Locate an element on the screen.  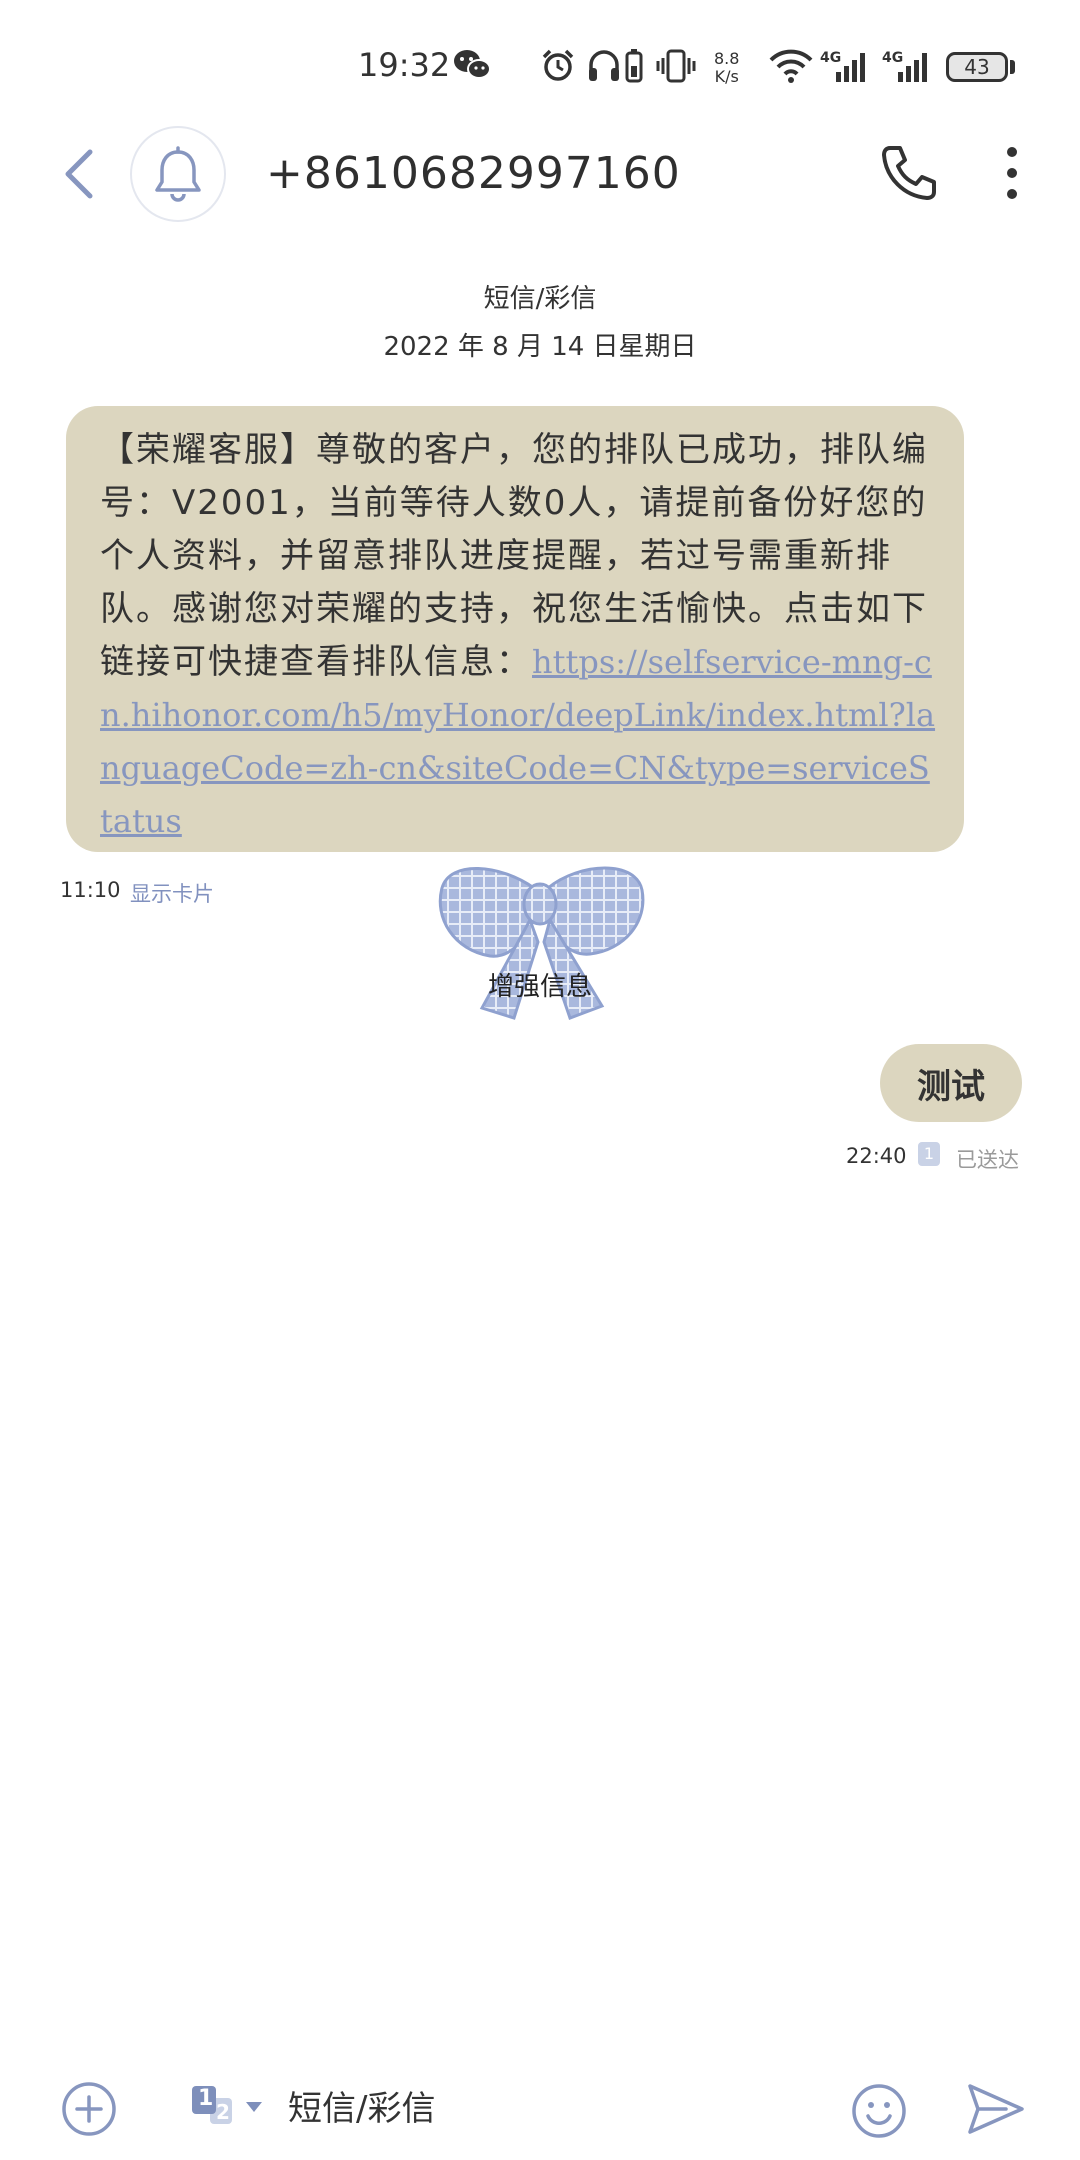
more-button is located at coordinates (1012, 173).